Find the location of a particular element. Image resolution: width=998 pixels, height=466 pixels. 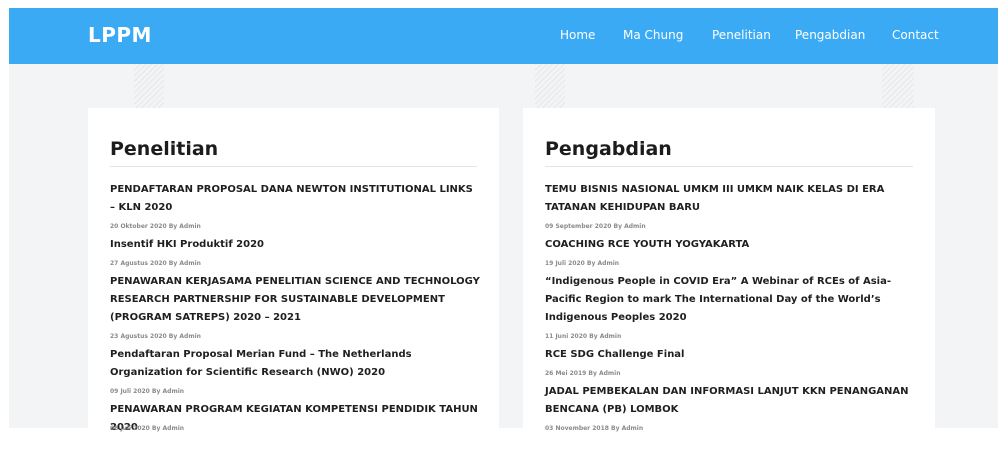

brand-logo: LPPM is located at coordinates (120, 35).